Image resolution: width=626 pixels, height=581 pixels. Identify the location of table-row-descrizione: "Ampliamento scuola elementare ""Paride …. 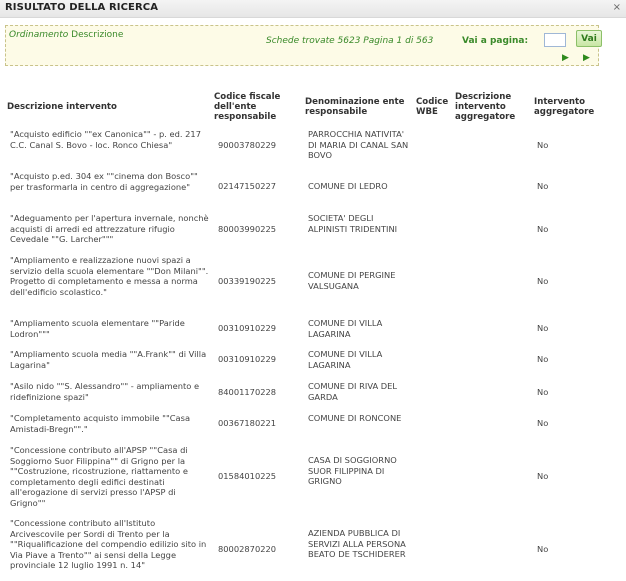
(97, 328).